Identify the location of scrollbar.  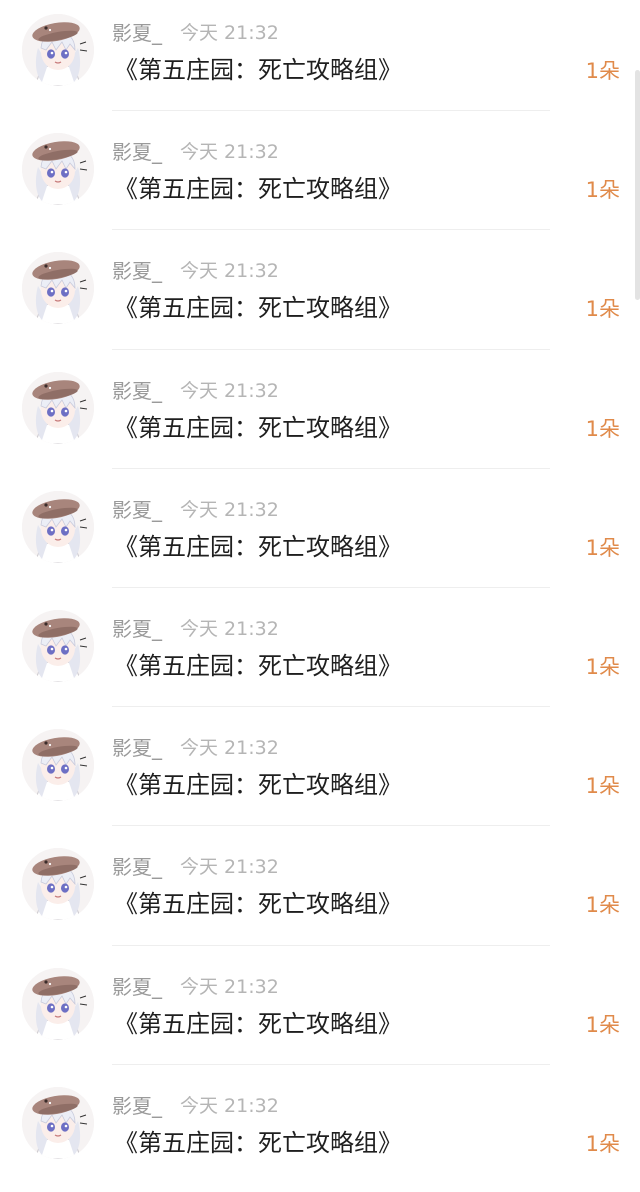
(637, 185).